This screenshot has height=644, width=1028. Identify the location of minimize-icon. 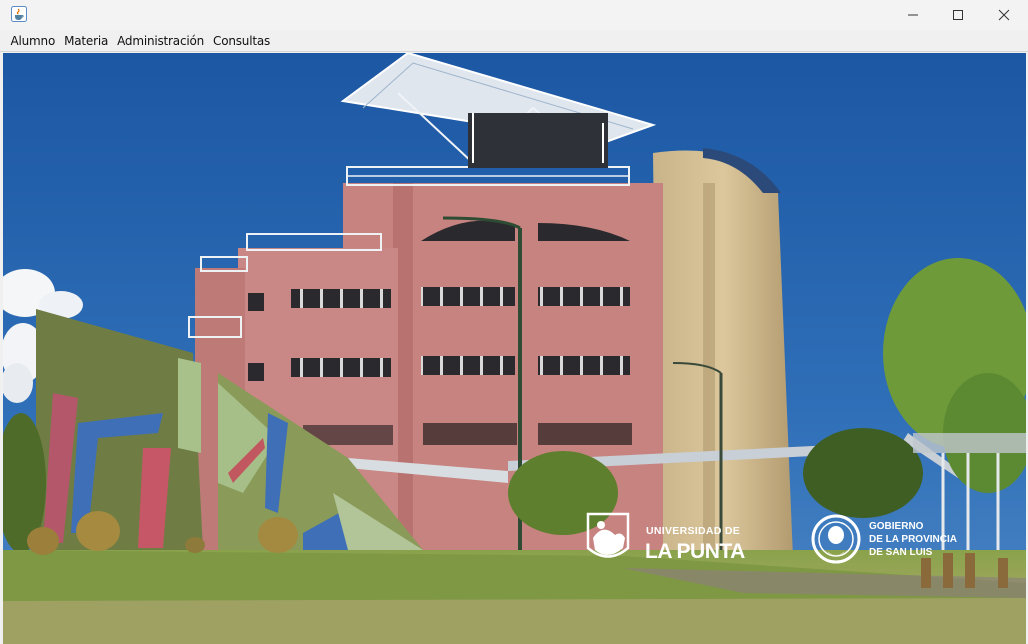
(913, 15).